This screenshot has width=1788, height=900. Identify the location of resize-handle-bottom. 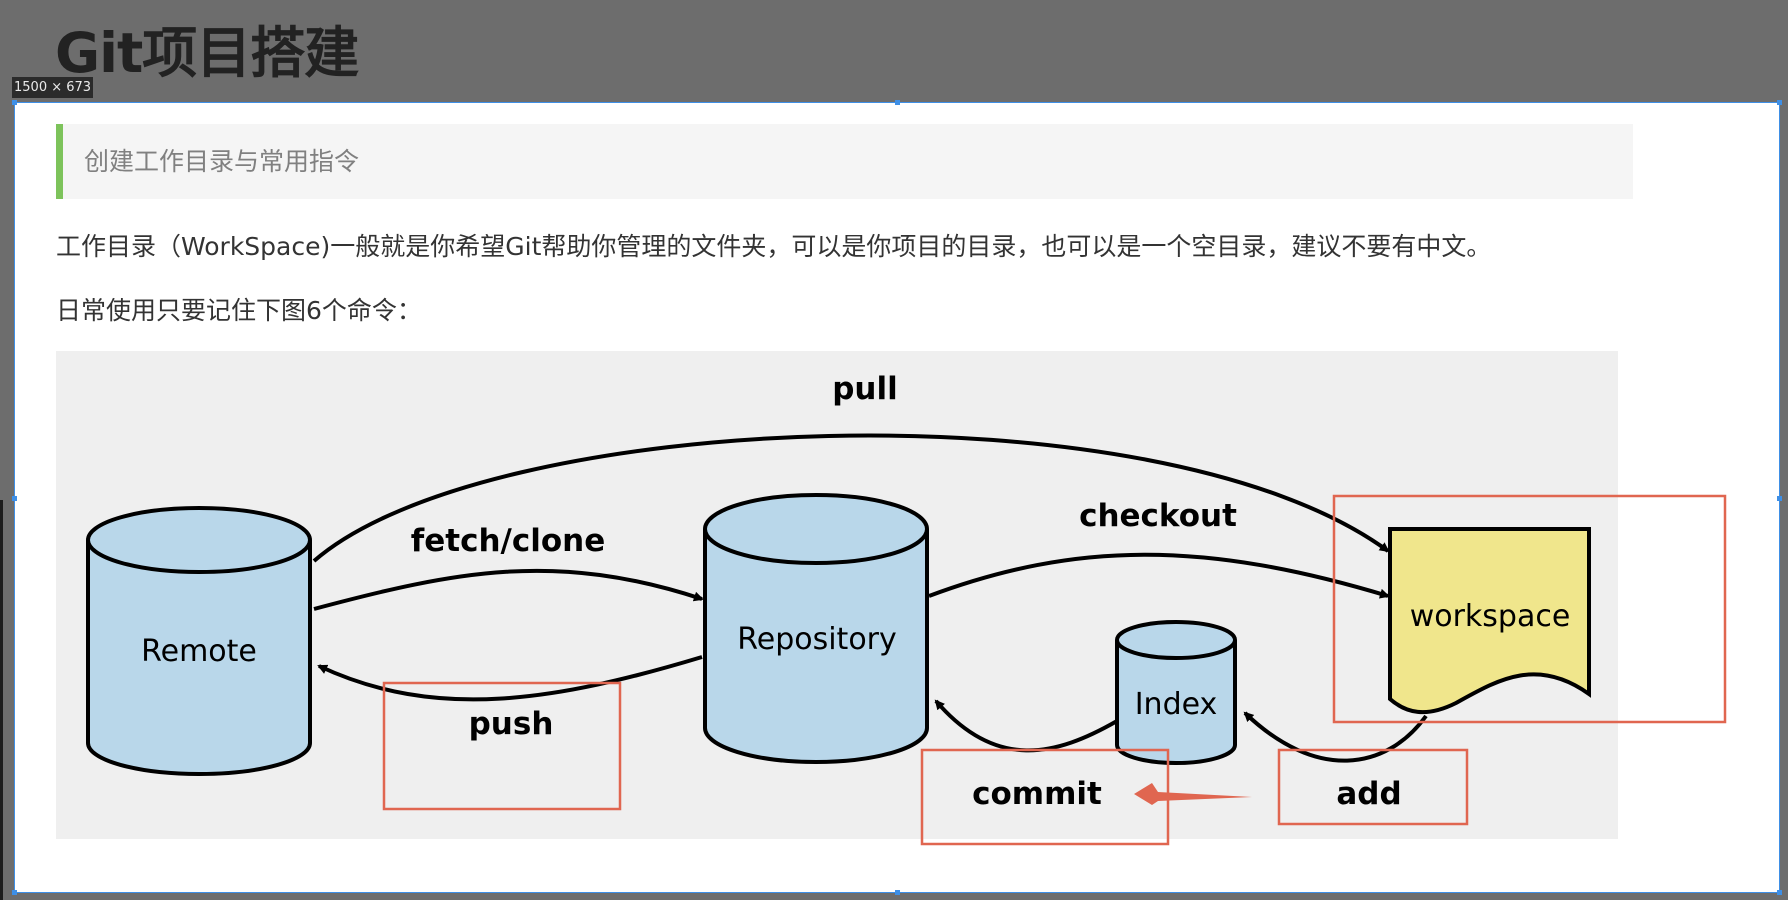
(897, 892).